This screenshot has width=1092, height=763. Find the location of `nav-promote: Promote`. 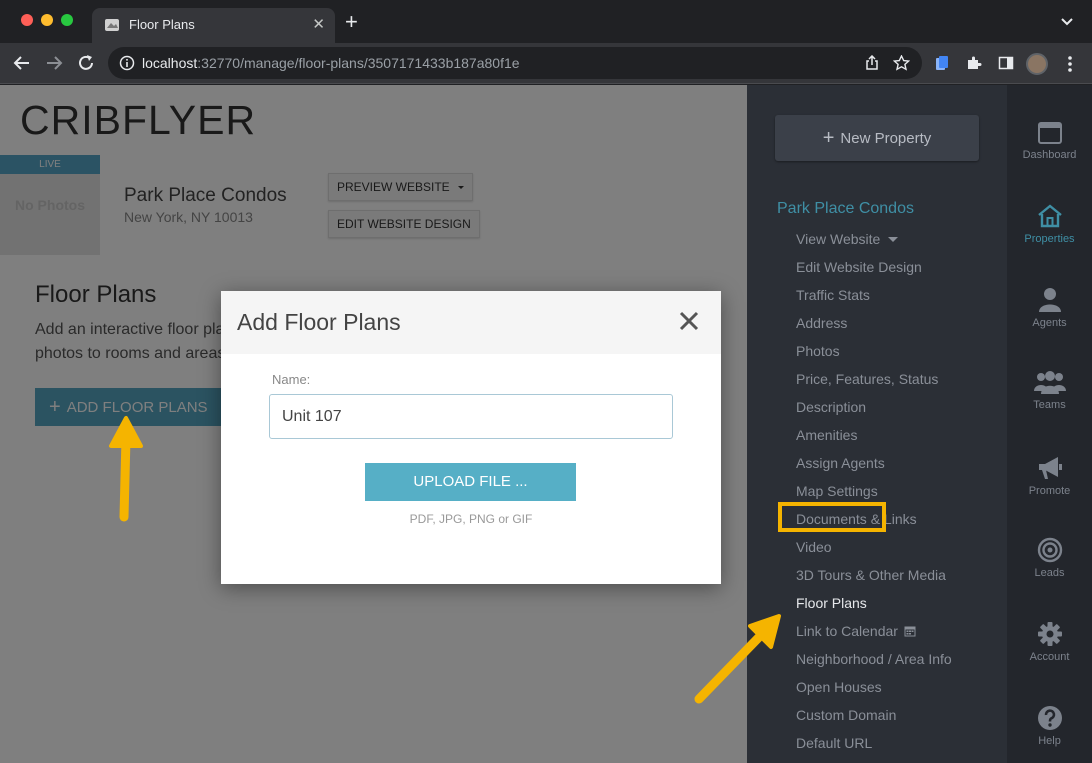

nav-promote: Promote is located at coordinates (1049, 476).